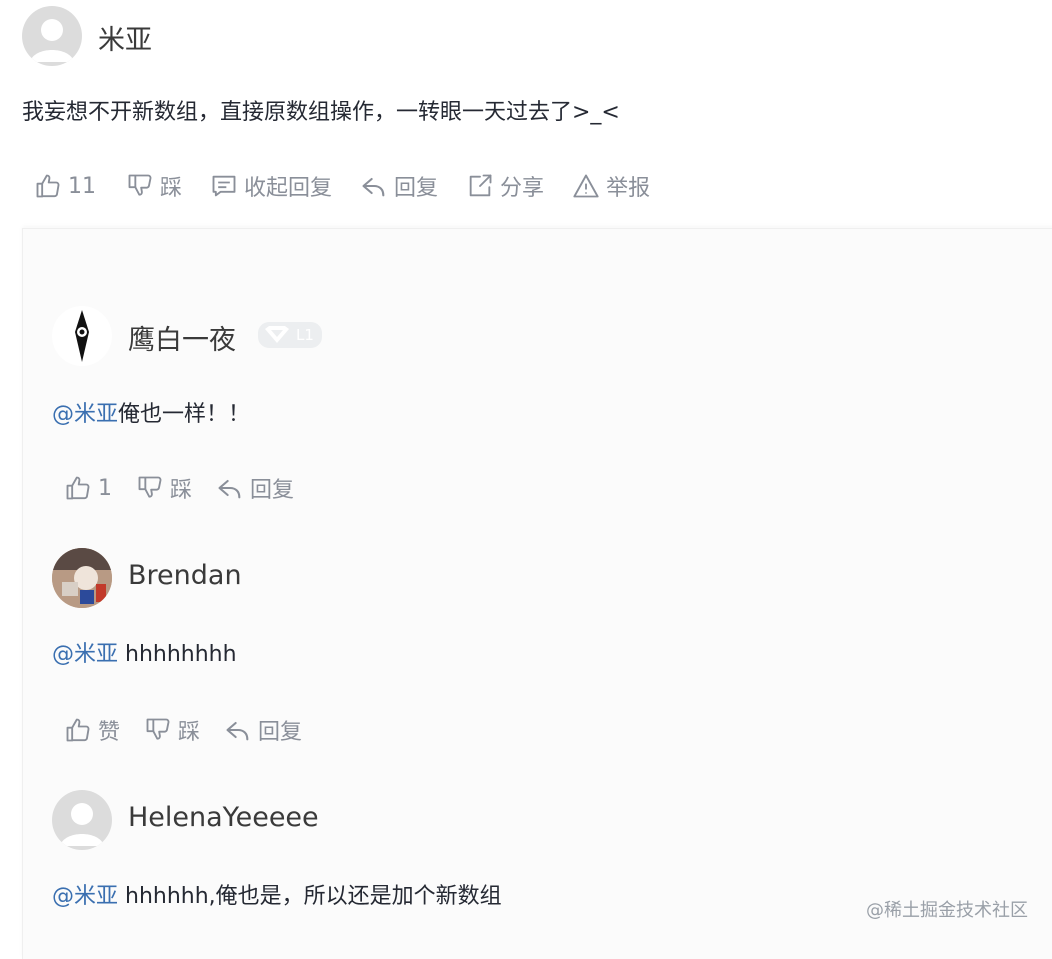  What do you see at coordinates (65, 186) in the screenshot?
I see `like-button: 11` at bounding box center [65, 186].